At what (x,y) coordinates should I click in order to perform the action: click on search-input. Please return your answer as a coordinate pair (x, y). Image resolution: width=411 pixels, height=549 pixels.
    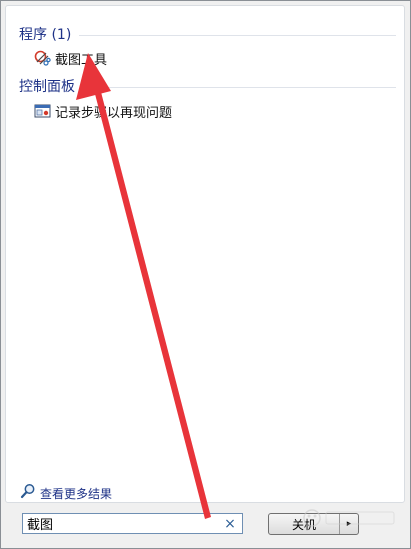
    Looking at the image, I should click on (122, 523).